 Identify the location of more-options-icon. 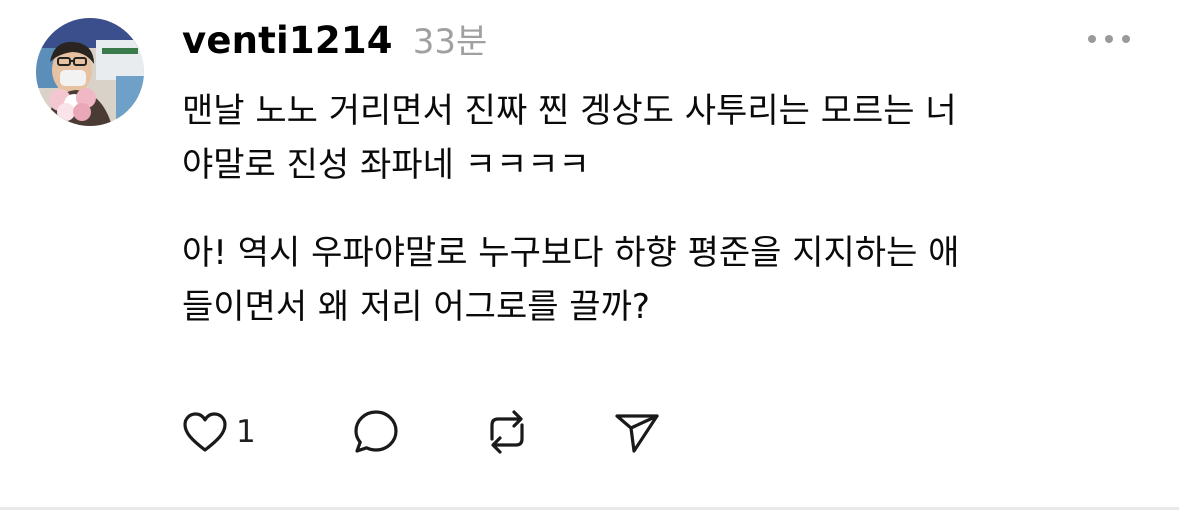
(1109, 39).